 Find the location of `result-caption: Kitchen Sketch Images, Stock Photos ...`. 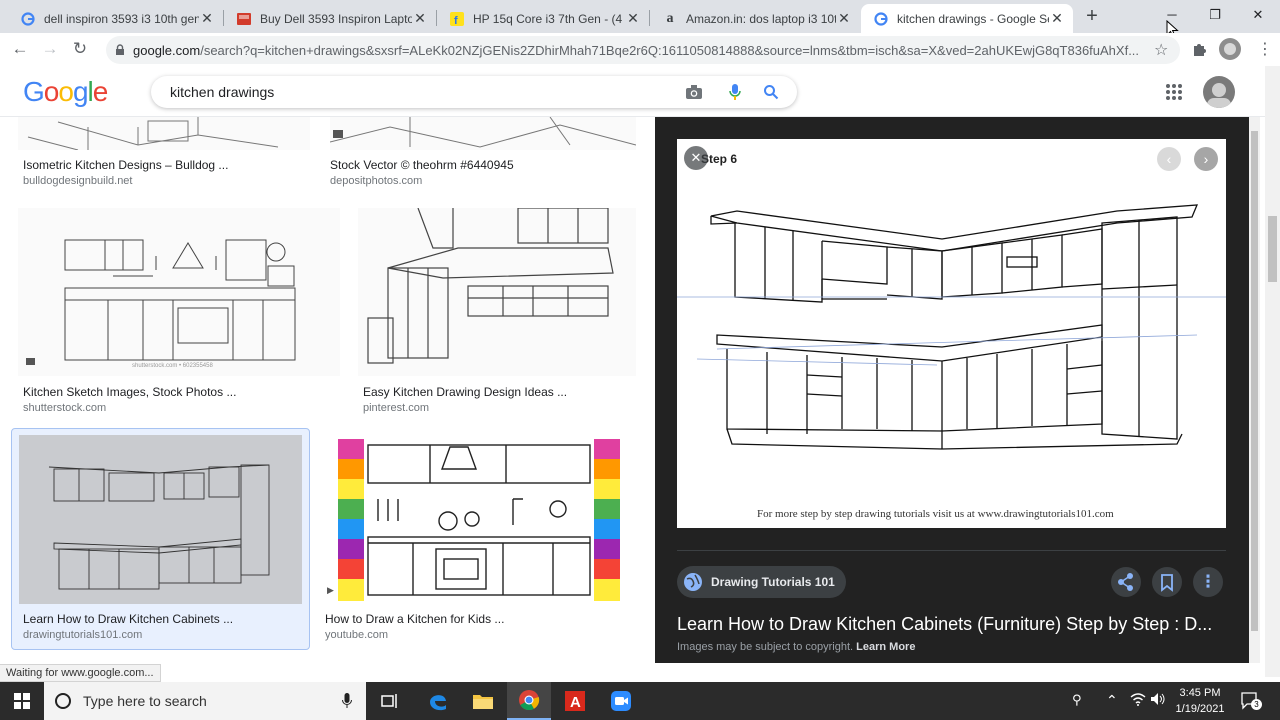

result-caption: Kitchen Sketch Images, Stock Photos ... is located at coordinates (129, 392).